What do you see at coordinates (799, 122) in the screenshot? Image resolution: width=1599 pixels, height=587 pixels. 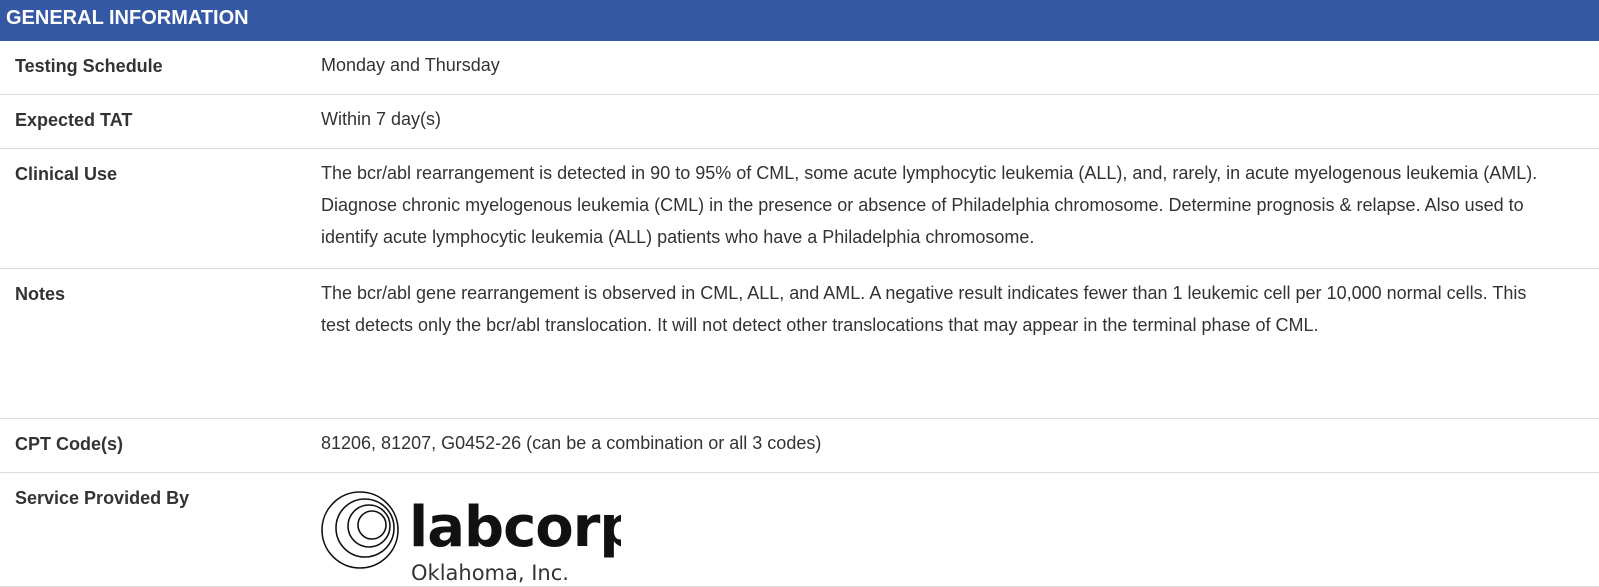 I see `info-row-expected-tat: Expected TAT Within 7 day(s)` at bounding box center [799, 122].